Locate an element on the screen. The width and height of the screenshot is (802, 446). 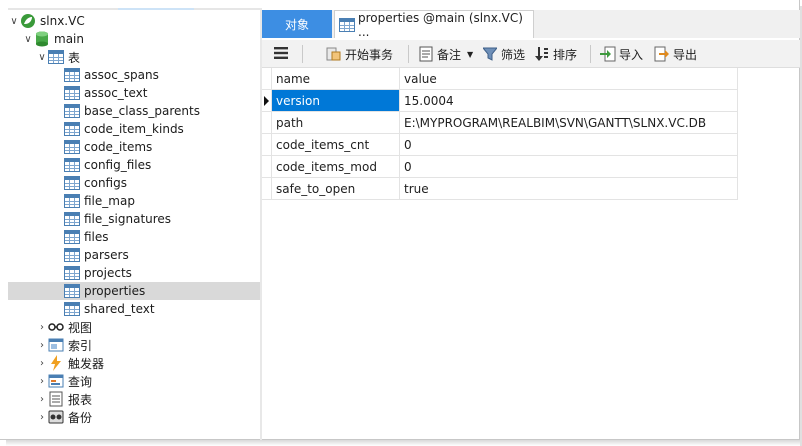
begin-transaction-button: 开始事务 is located at coordinates (359, 54).